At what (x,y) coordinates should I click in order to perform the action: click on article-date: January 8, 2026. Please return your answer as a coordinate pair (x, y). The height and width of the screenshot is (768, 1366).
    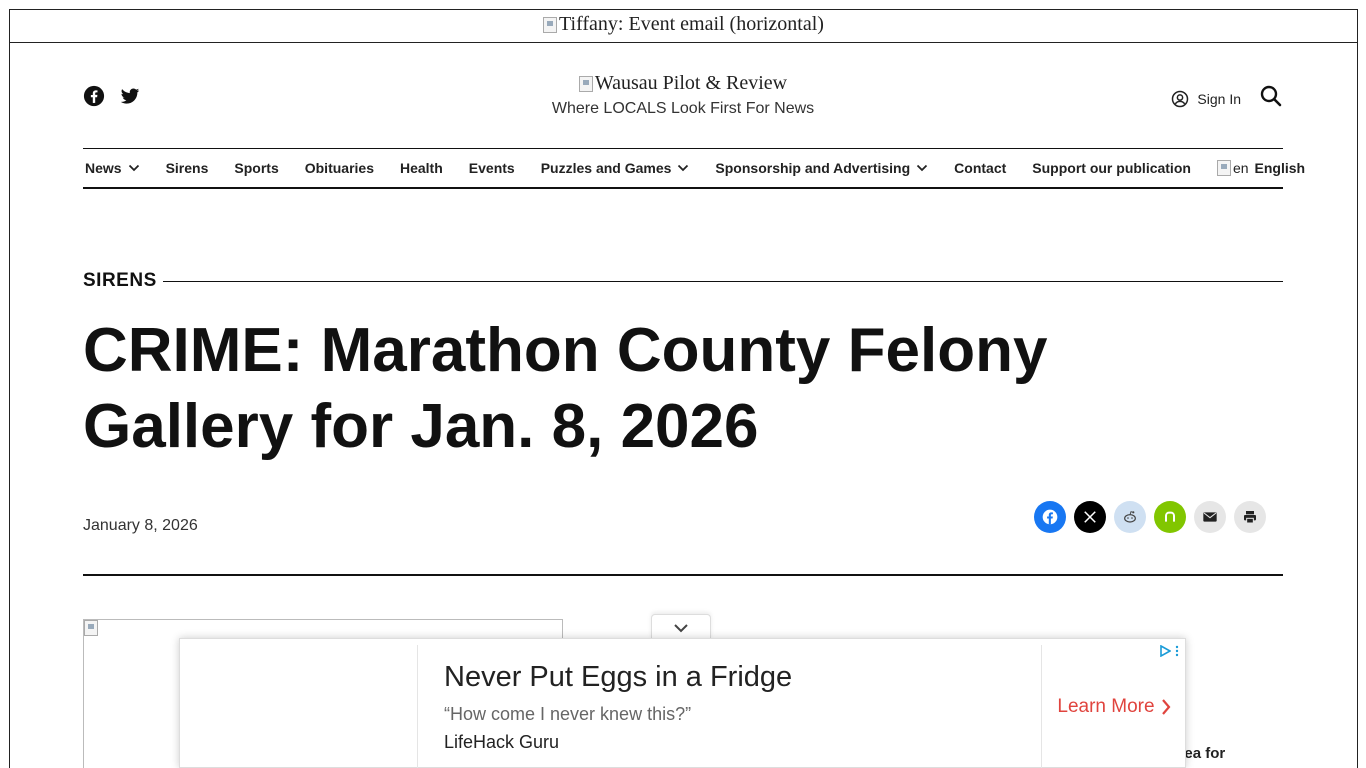
    Looking at the image, I should click on (140, 525).